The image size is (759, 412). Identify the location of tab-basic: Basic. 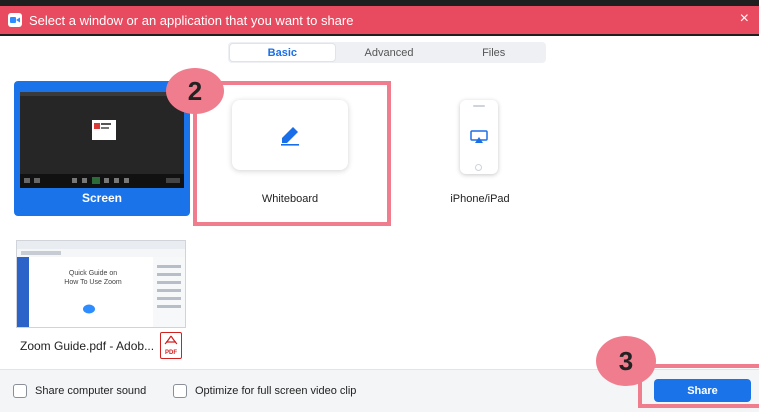
(282, 52).